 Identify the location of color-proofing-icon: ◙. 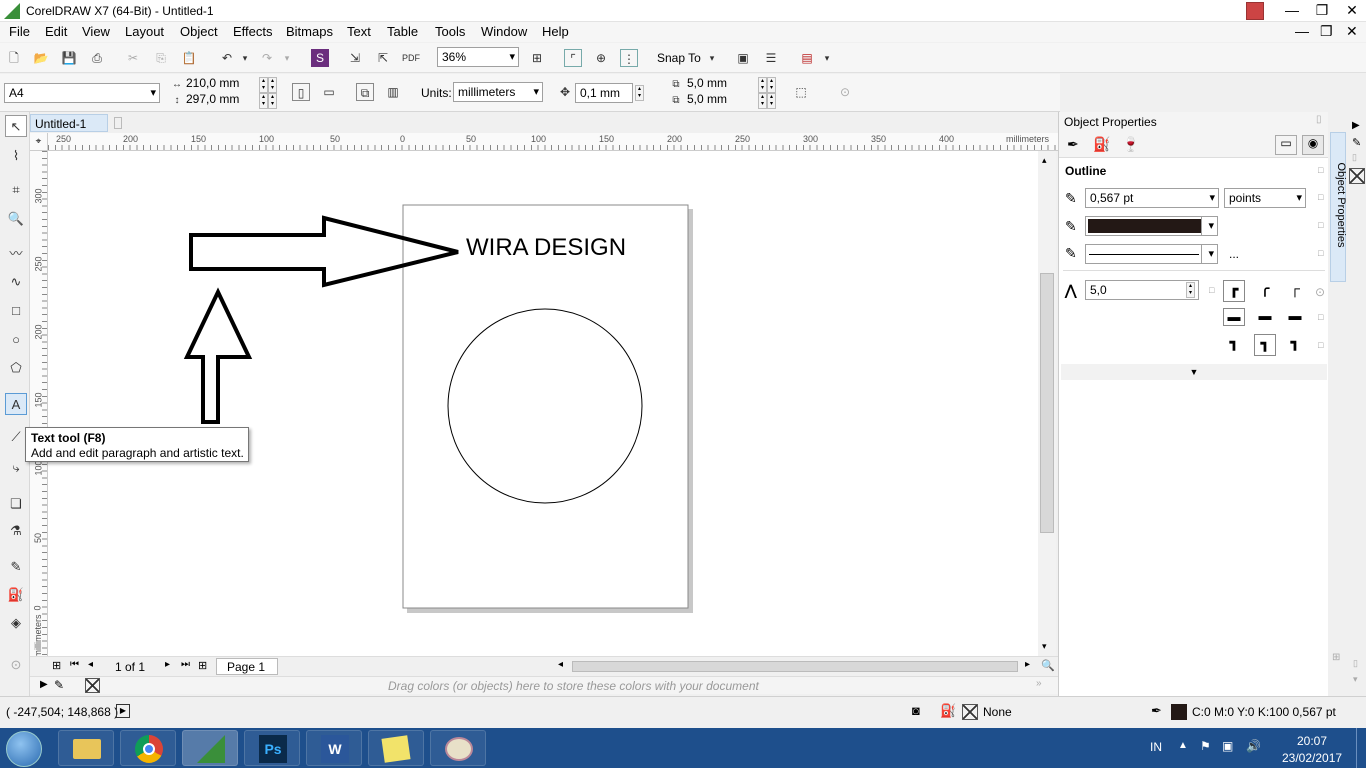
(916, 710).